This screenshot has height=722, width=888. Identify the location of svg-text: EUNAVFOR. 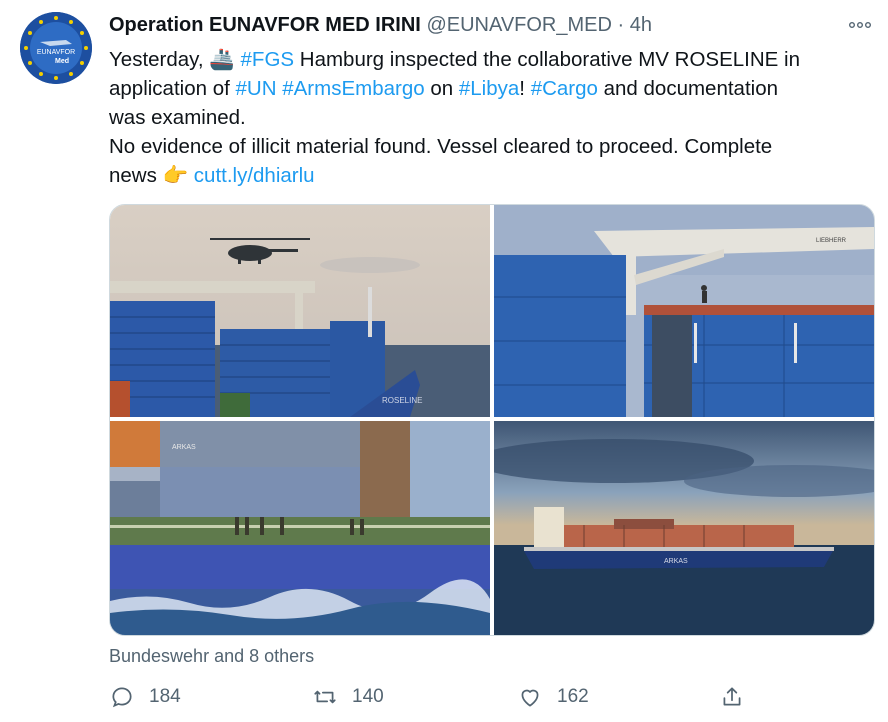
(56, 52).